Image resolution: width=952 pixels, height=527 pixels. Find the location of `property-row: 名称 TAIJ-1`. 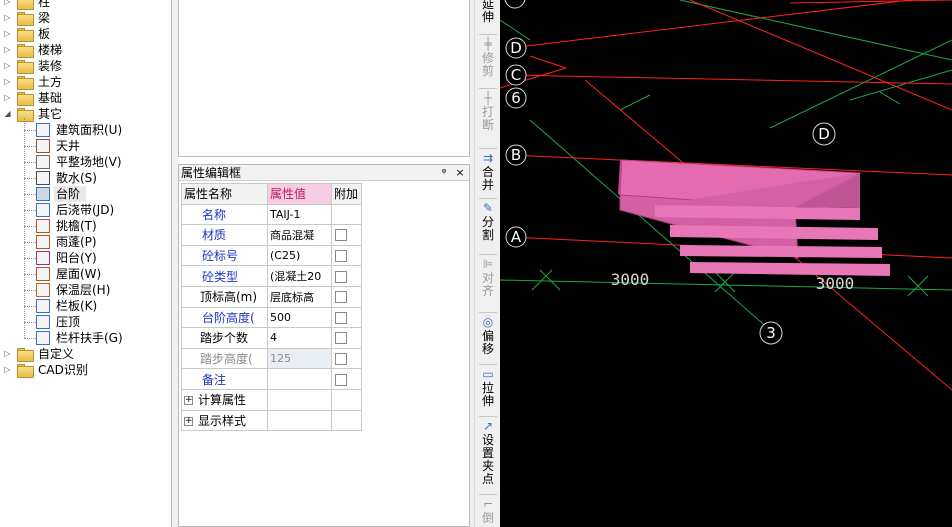

property-row: 名称 TAIJ-1 is located at coordinates (271, 214).